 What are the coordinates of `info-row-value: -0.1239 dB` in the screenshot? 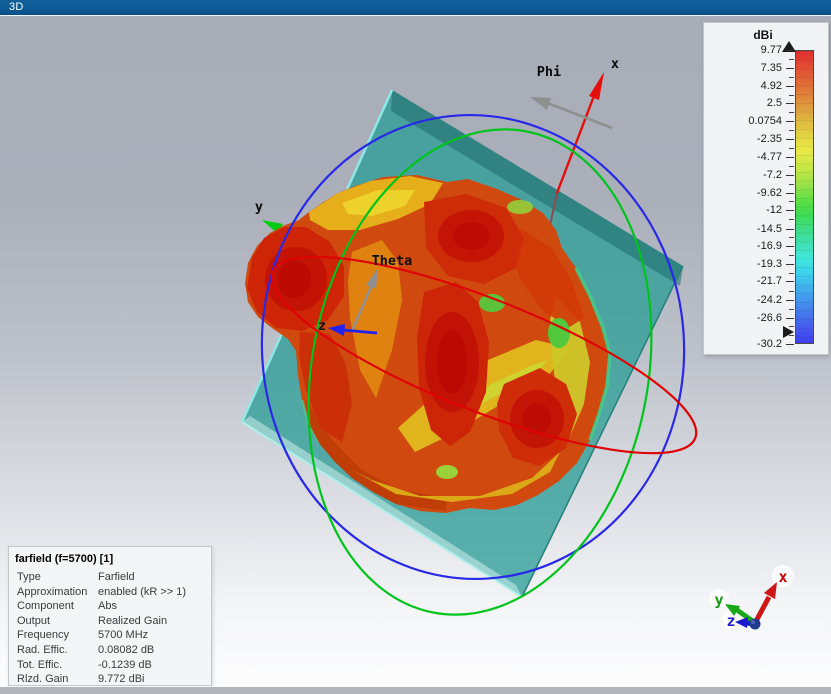 It's located at (125, 664).